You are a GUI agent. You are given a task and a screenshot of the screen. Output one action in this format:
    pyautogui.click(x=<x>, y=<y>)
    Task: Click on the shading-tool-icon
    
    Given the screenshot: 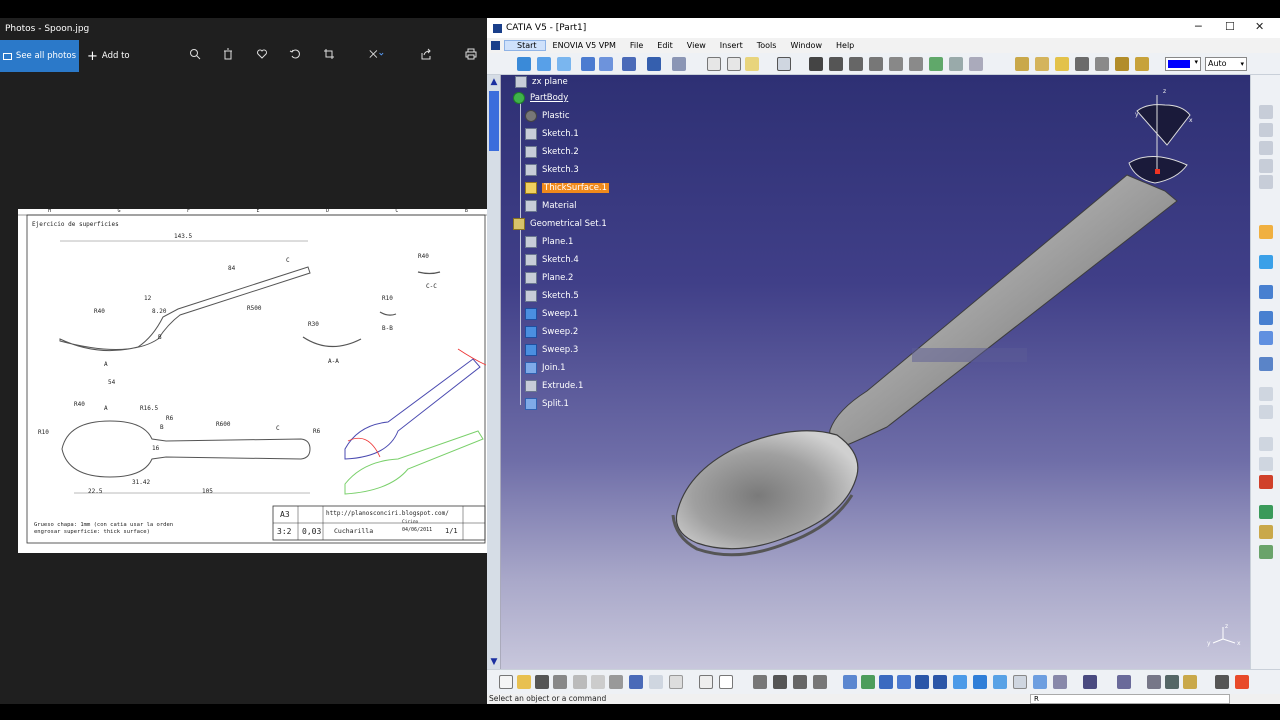 What is the action you would take?
    pyautogui.click(x=1042, y=64)
    